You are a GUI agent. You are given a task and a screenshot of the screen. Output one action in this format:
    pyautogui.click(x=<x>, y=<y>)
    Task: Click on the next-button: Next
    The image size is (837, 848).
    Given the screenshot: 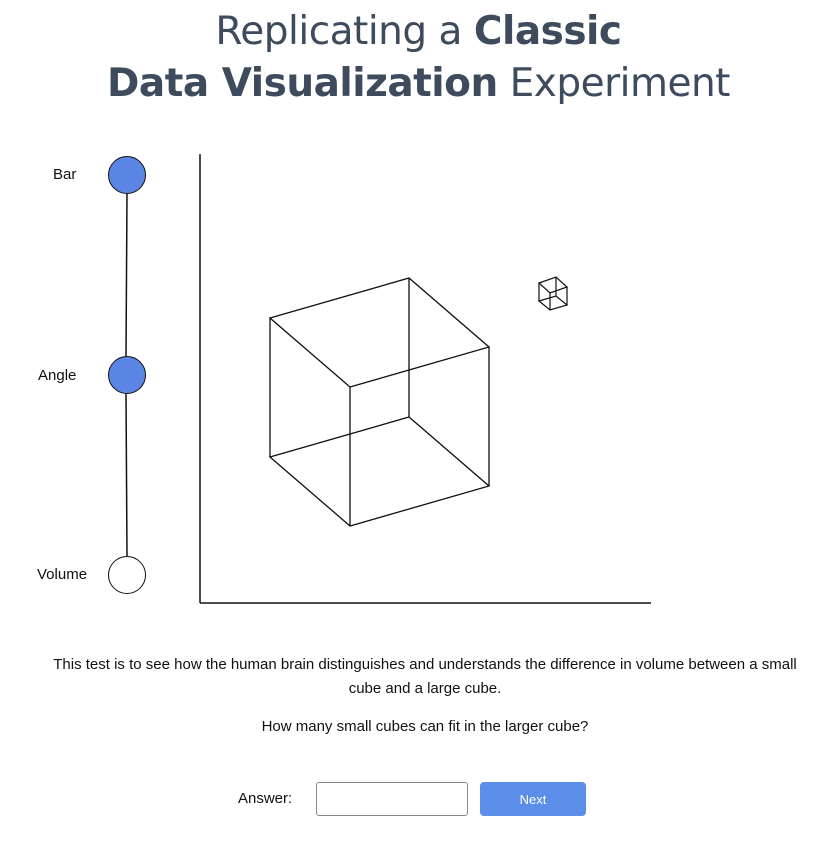 What is the action you would take?
    pyautogui.click(x=533, y=799)
    